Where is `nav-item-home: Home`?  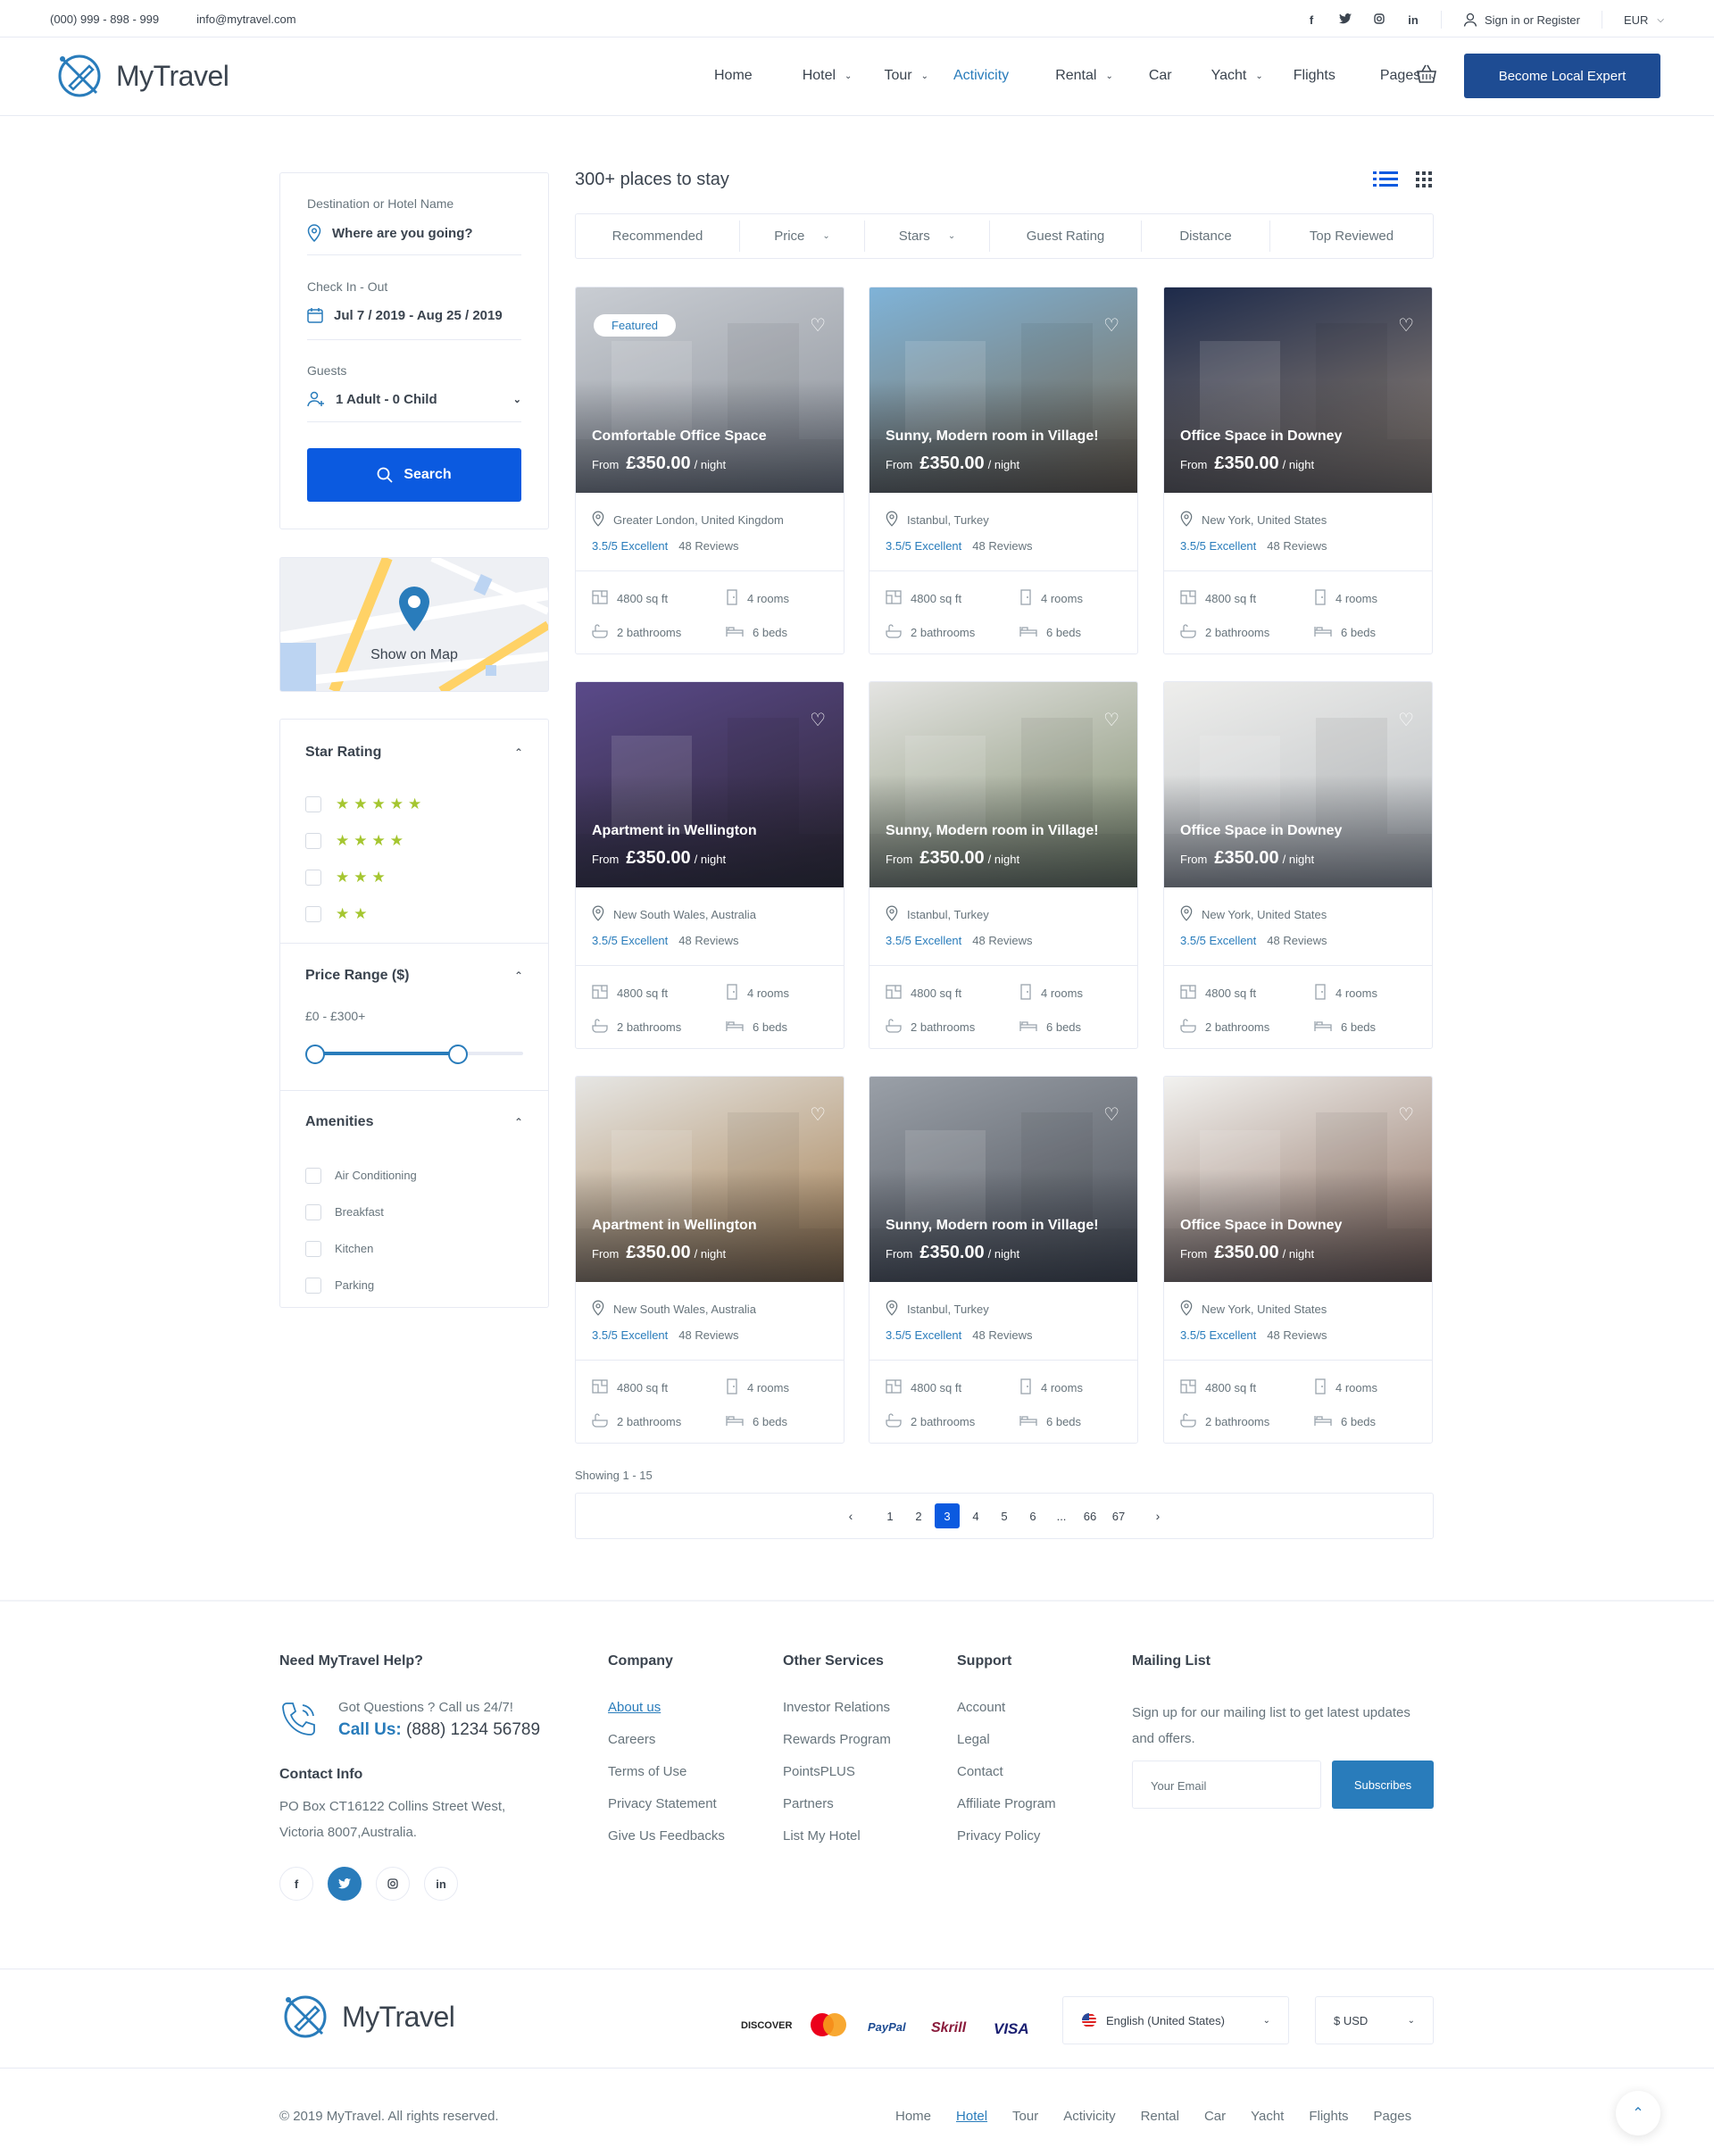
nav-item-home: Home is located at coordinates (733, 76).